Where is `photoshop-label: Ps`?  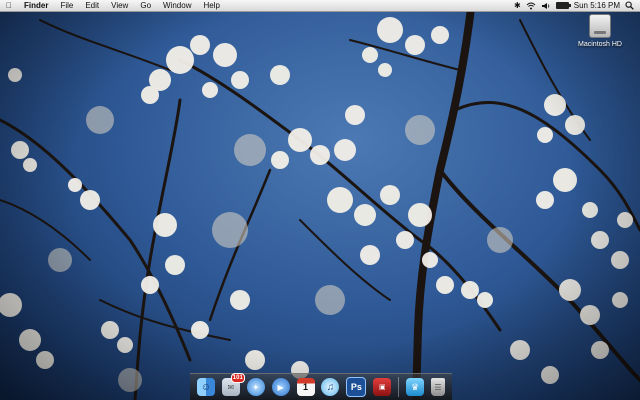
photoshop-label: Ps is located at coordinates (356, 387).